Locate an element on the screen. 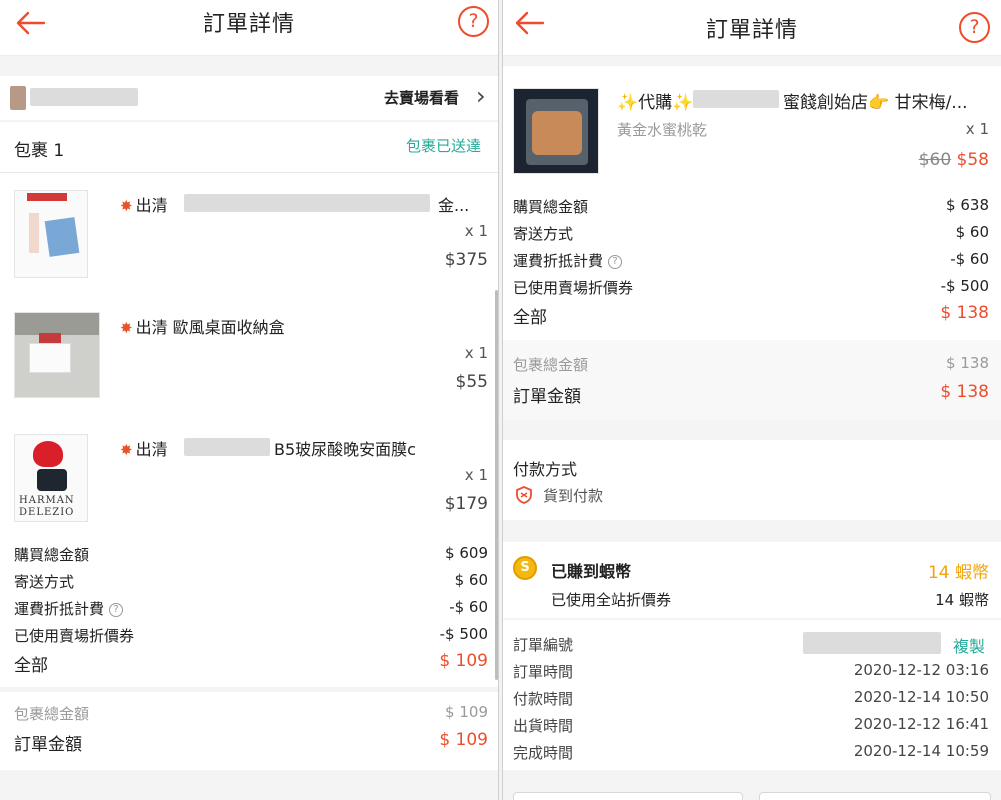  item-price: $55 is located at coordinates (471, 382).